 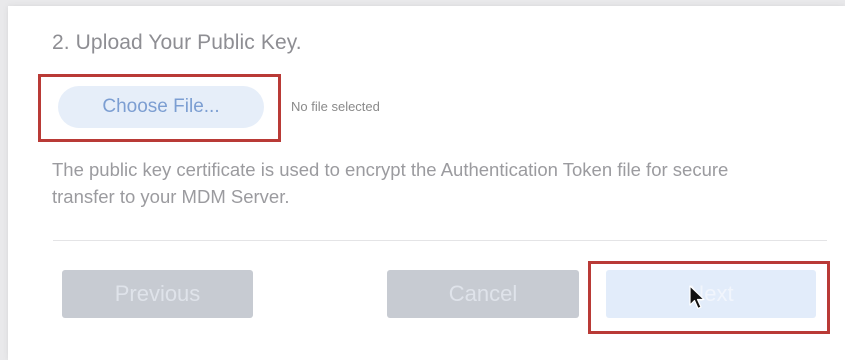 What do you see at coordinates (159, 108) in the screenshot?
I see `choose-file-highlight-box` at bounding box center [159, 108].